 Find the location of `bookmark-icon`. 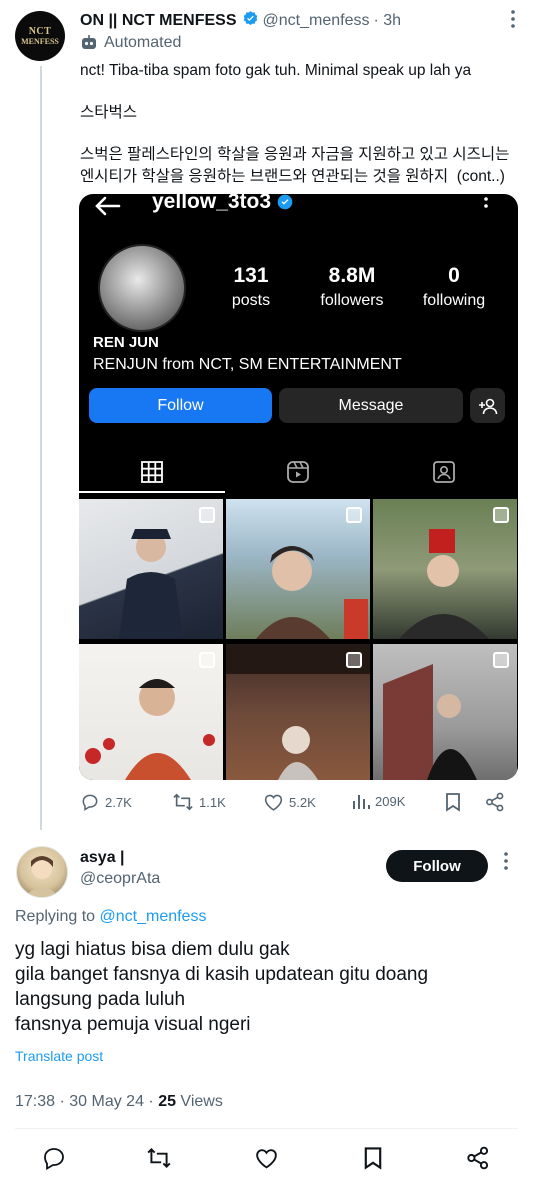

bookmark-icon is located at coordinates (453, 802).